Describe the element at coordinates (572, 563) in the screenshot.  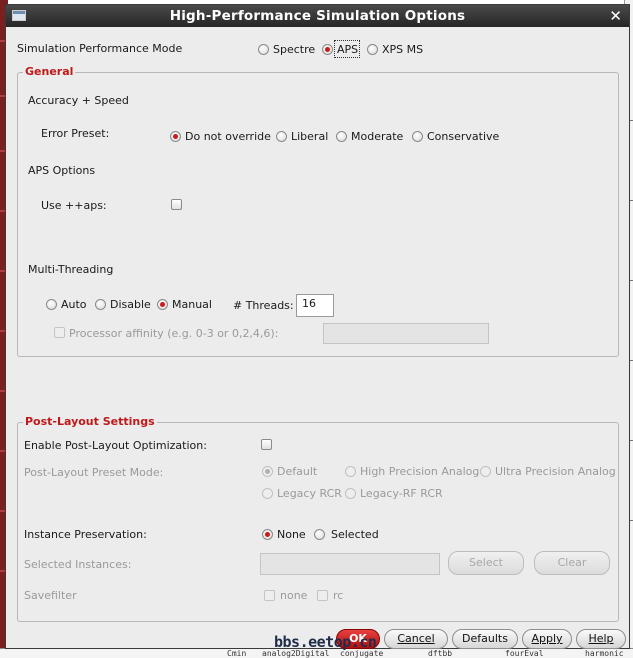
I see `clear-button: Clear` at that location.